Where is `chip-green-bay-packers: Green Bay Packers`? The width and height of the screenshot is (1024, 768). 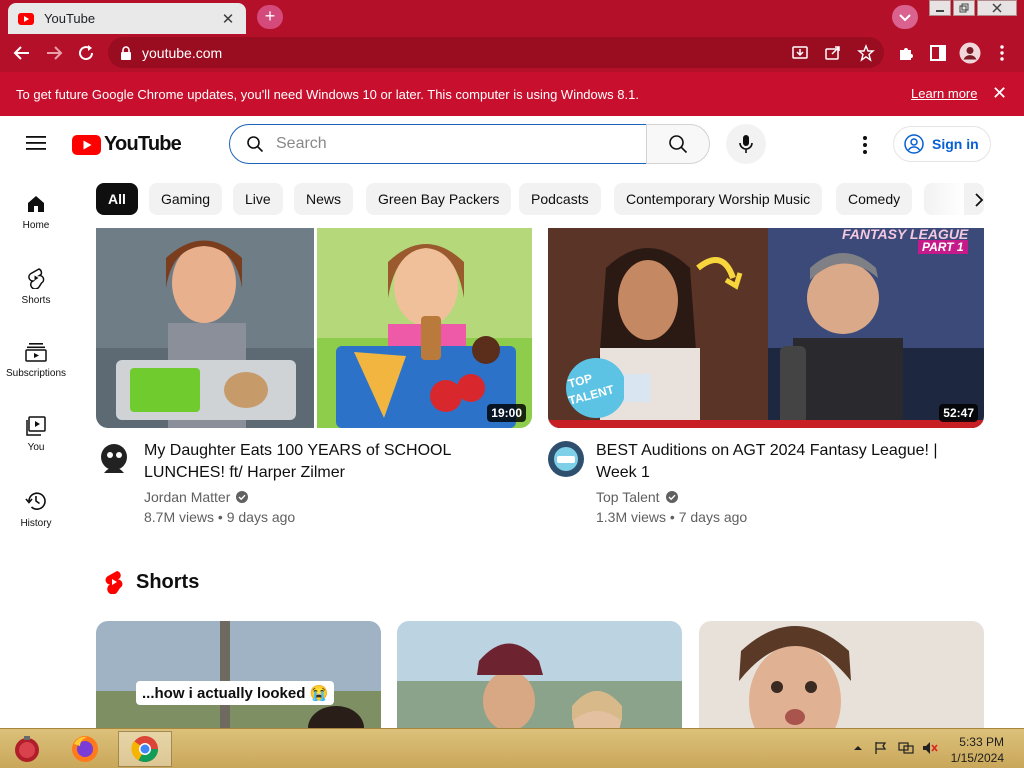 chip-green-bay-packers: Green Bay Packers is located at coordinates (439, 199).